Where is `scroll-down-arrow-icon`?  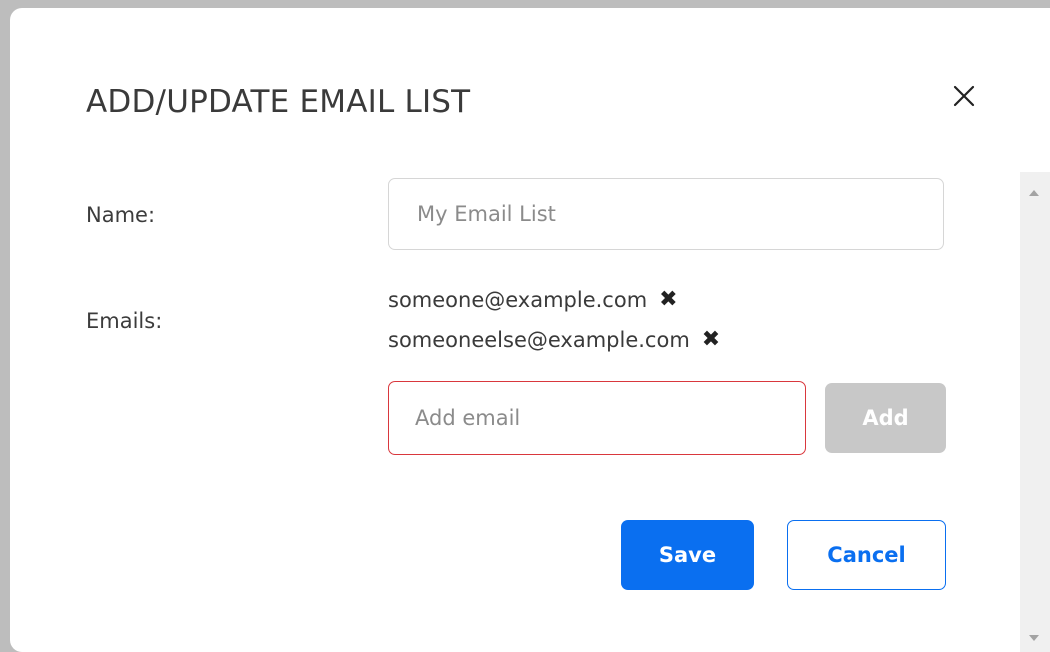
scroll-down-arrow-icon is located at coordinates (1034, 638).